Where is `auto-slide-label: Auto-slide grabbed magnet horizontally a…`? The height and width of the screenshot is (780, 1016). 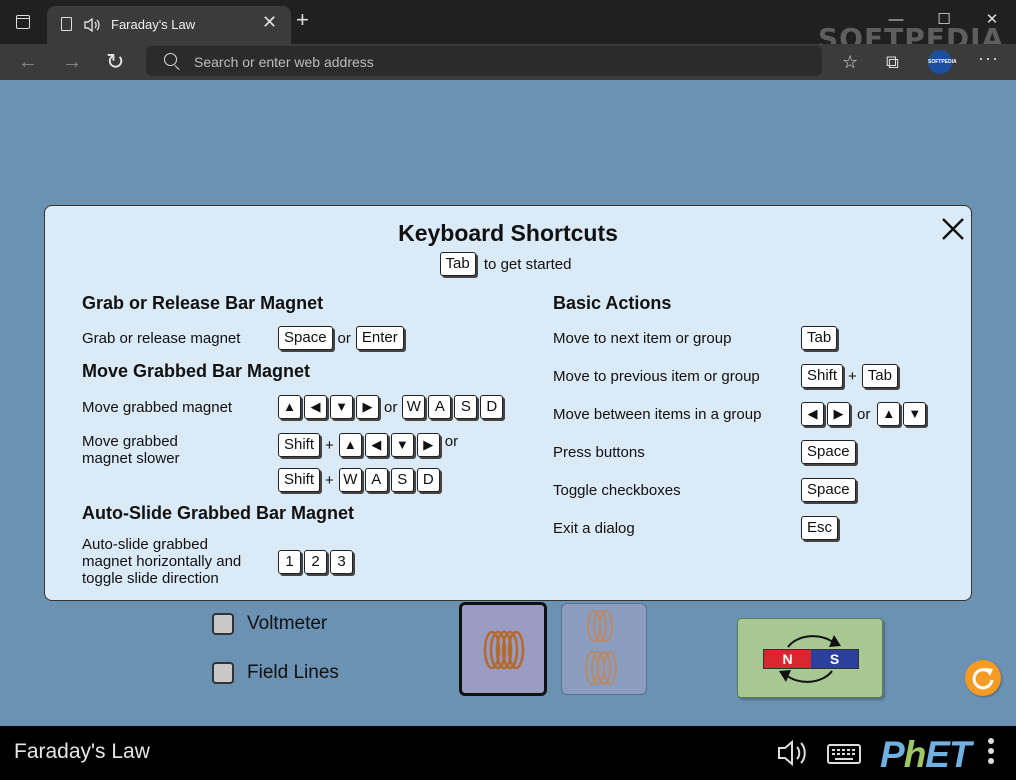 auto-slide-label: Auto-slide grabbed magnet horizontally a… is located at coordinates (162, 561).